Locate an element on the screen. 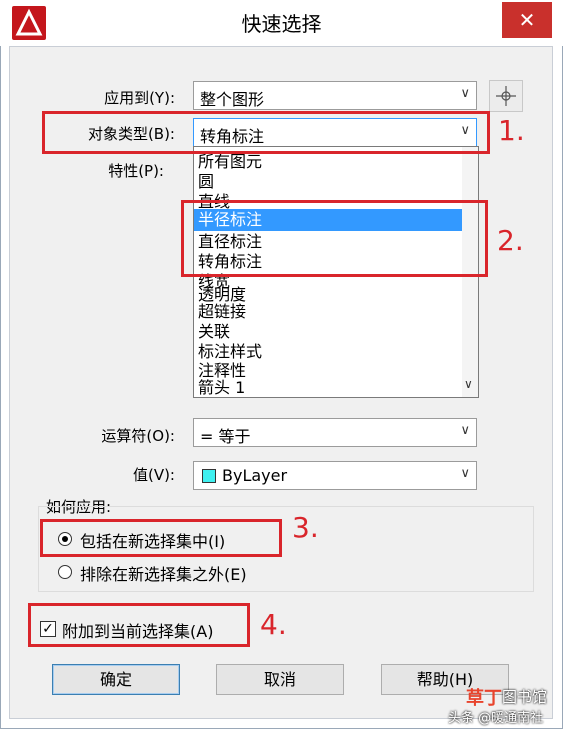  window-title: 快速选择 is located at coordinates (281, 24).